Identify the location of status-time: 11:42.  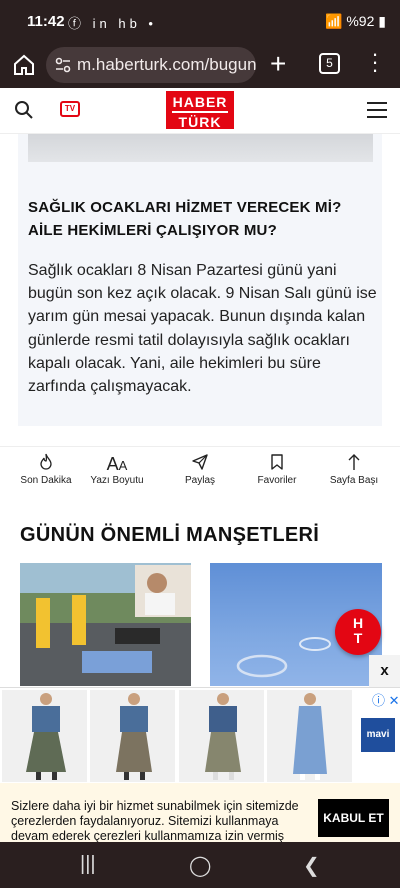
(46, 21).